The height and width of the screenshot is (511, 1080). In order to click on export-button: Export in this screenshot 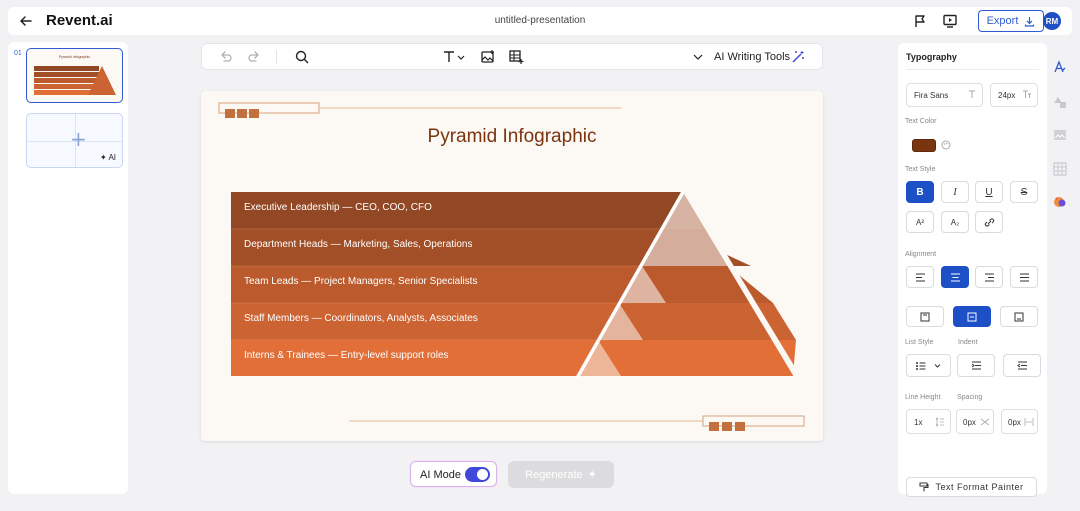, I will do `click(1011, 21)`.